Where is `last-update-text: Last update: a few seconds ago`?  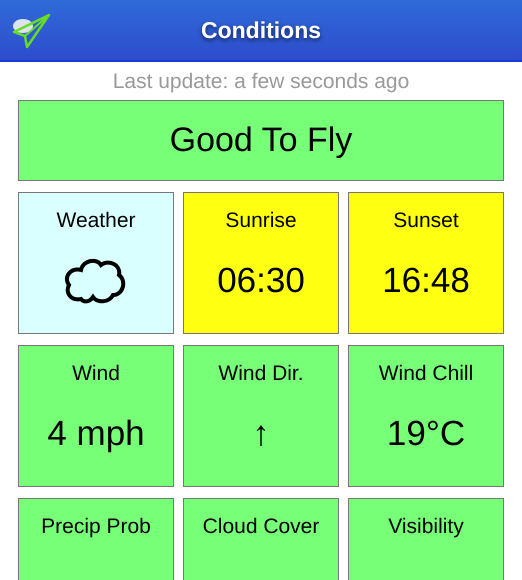 last-update-text: Last update: a few seconds ago is located at coordinates (261, 82).